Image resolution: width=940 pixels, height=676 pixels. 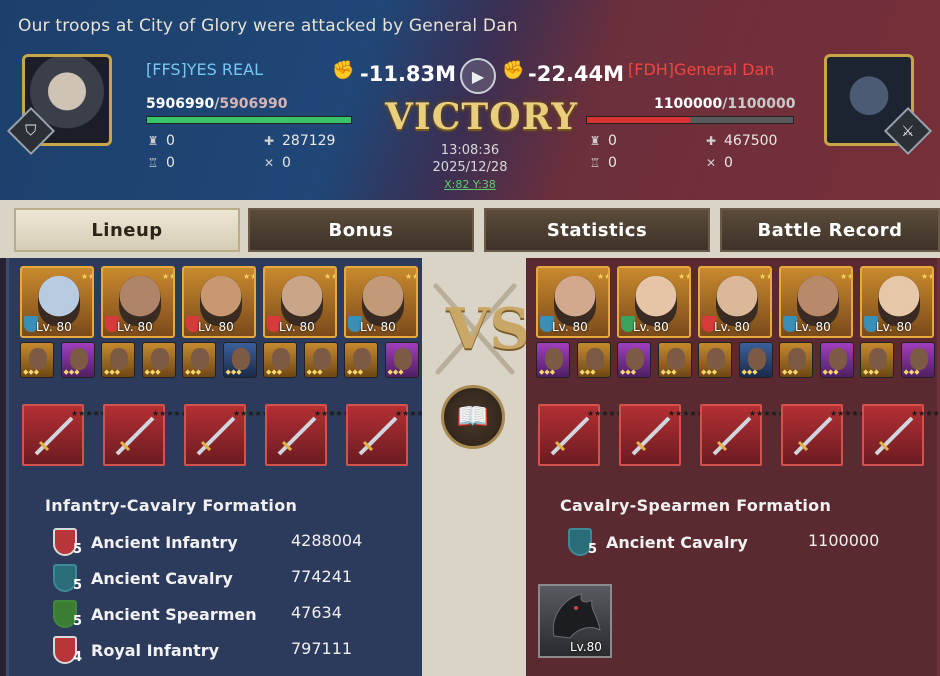 I want to click on battle-coords-link: X:82 Y:38, so click(x=470, y=184).